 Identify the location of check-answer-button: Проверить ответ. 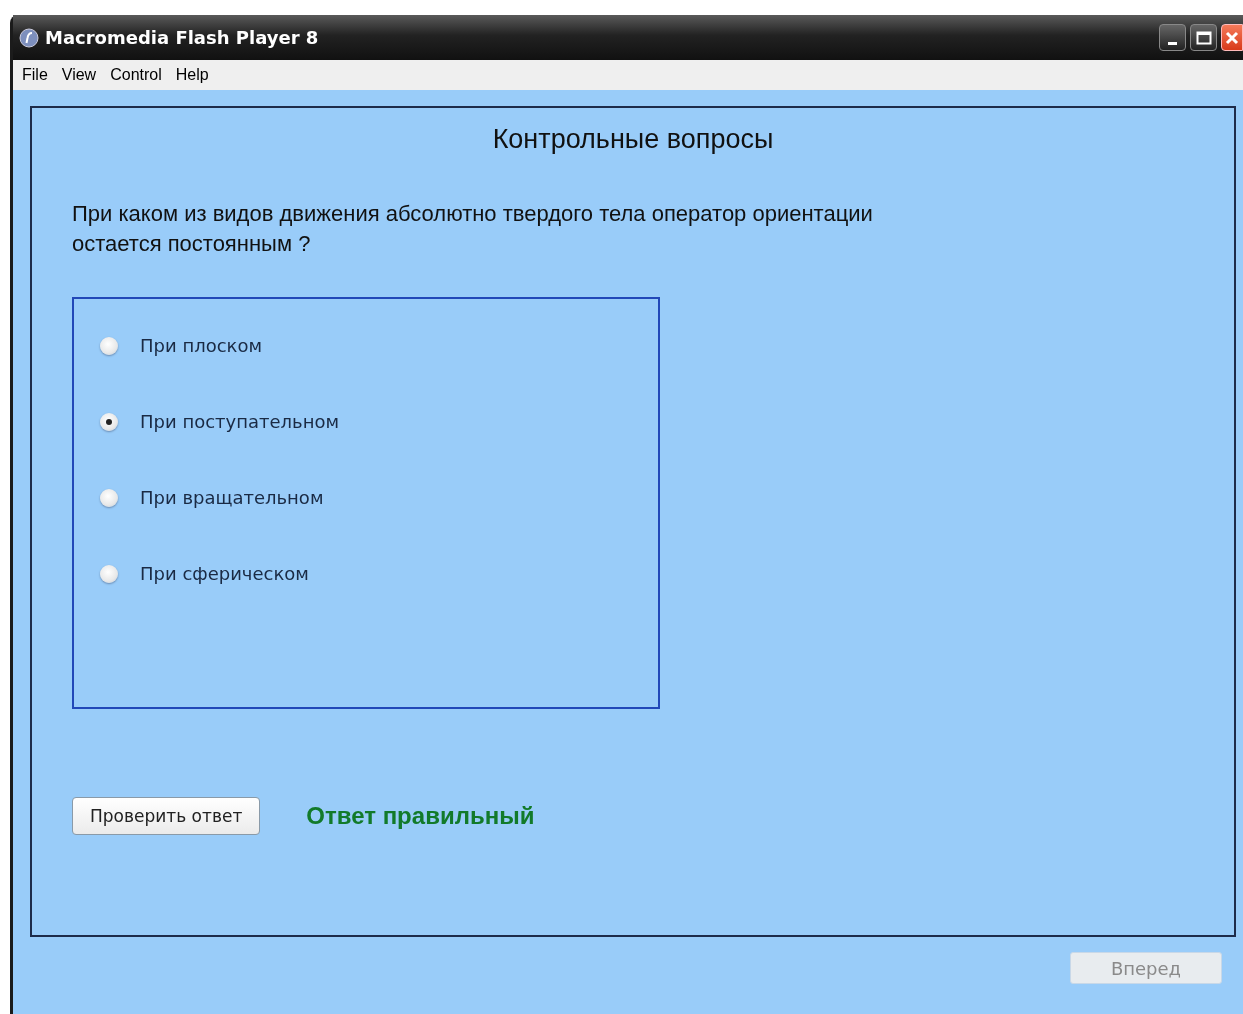
(166, 816).